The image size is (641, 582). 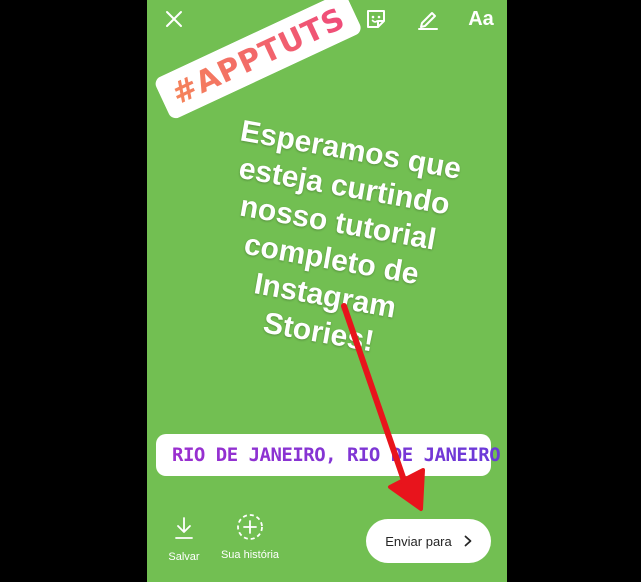 What do you see at coordinates (184, 557) in the screenshot?
I see `save-label: Salvar` at bounding box center [184, 557].